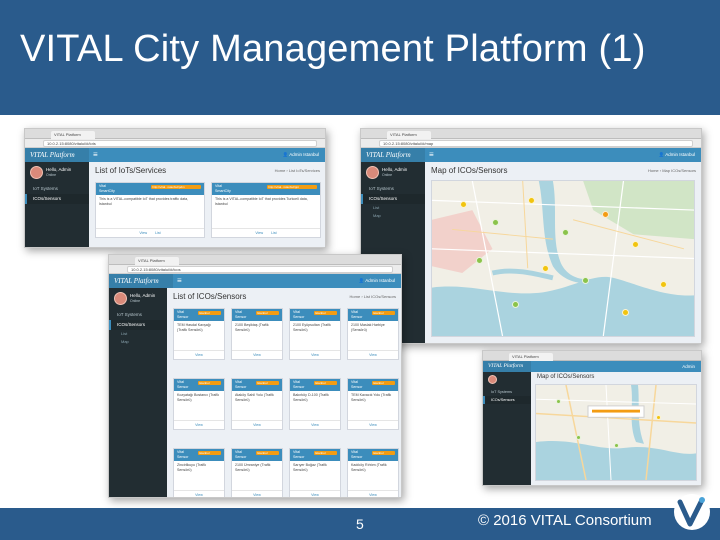 This screenshot has width=720, height=540. I want to click on card-tag: http://vital...istanbul/pdm, so click(176, 187).